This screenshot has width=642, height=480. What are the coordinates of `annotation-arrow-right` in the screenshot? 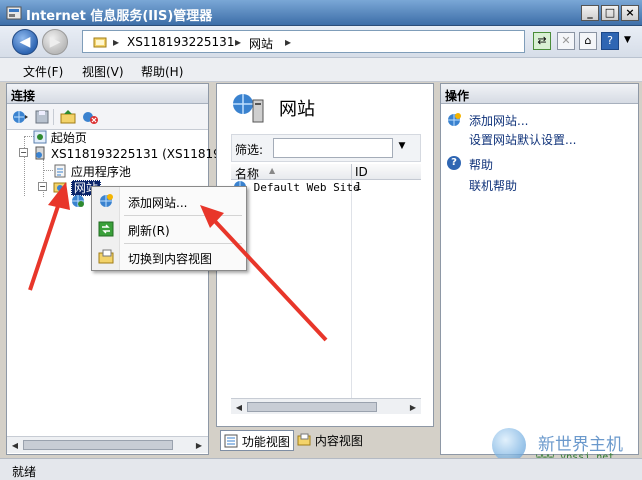 It's located at (264, 273).